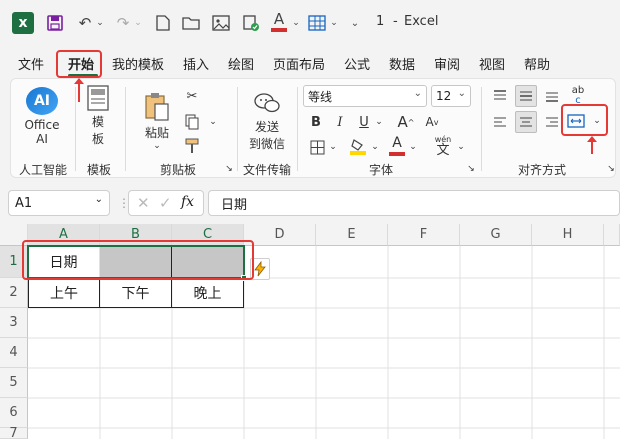  Describe the element at coordinates (267, 121) in the screenshot. I see `send-to-wechat-button: 发送 到微信` at that location.